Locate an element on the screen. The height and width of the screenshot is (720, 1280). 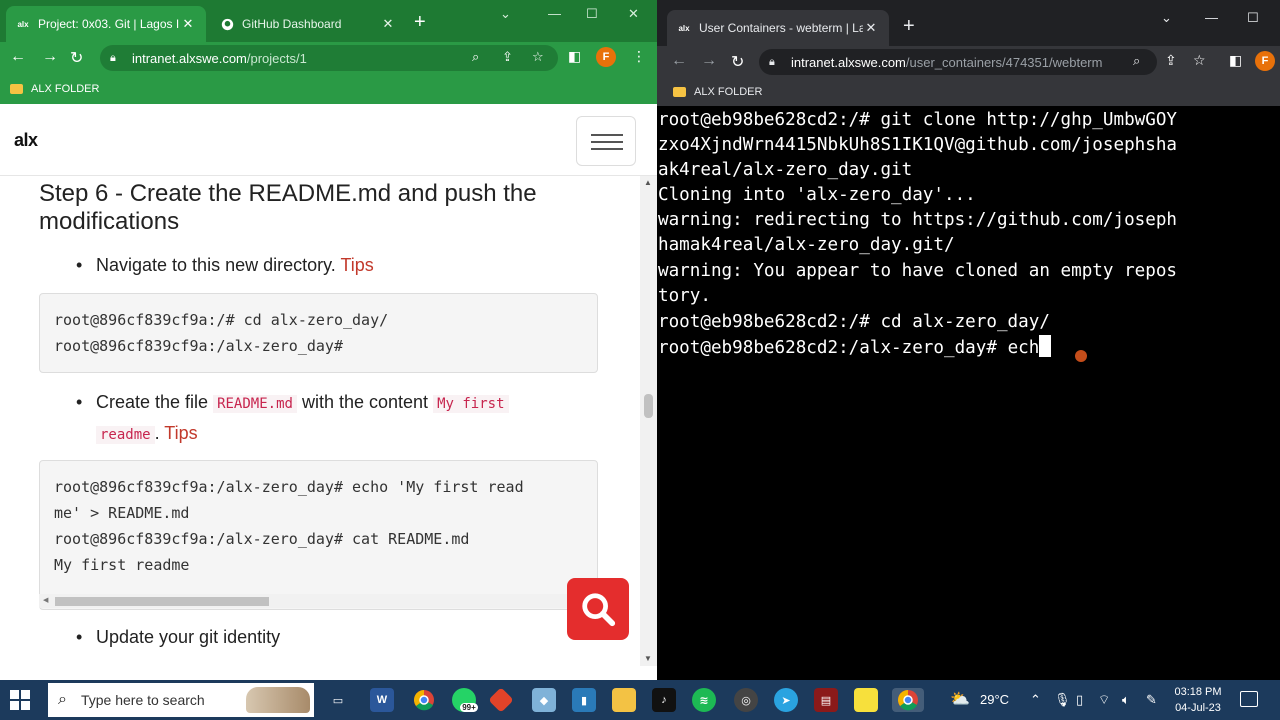
inline-code-content: readme is located at coordinates (125, 435).